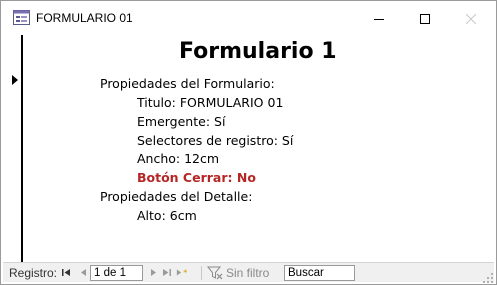  What do you see at coordinates (214, 273) in the screenshot?
I see `no-filter-icon` at bounding box center [214, 273].